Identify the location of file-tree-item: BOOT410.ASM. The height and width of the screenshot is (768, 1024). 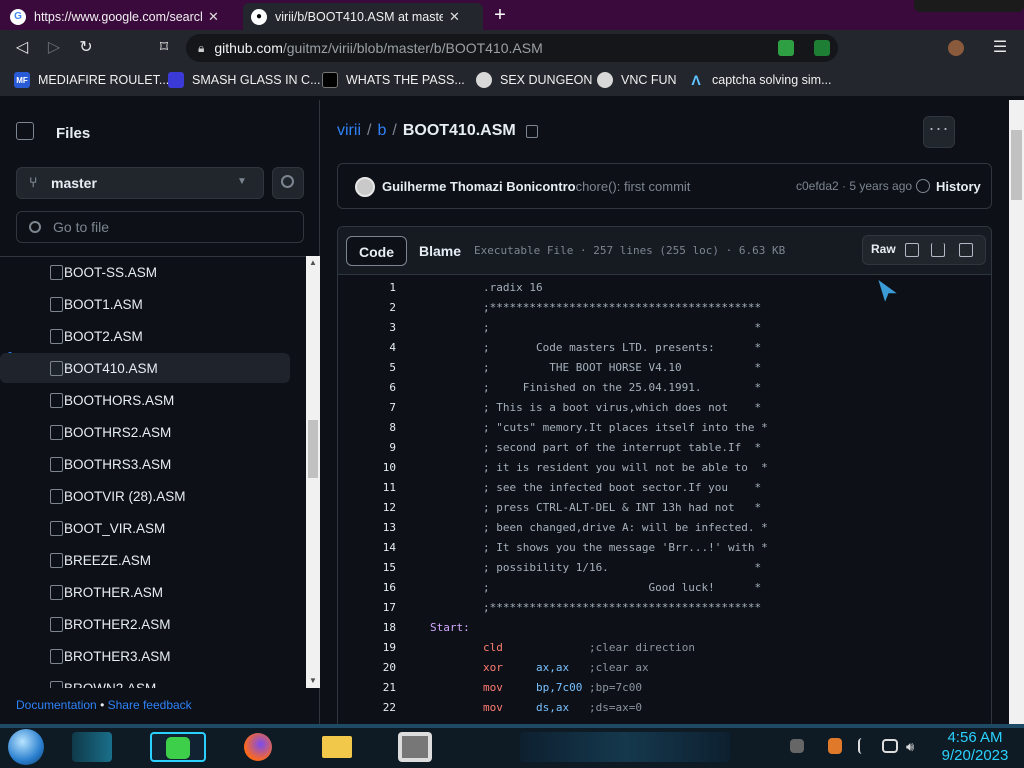
(145, 368).